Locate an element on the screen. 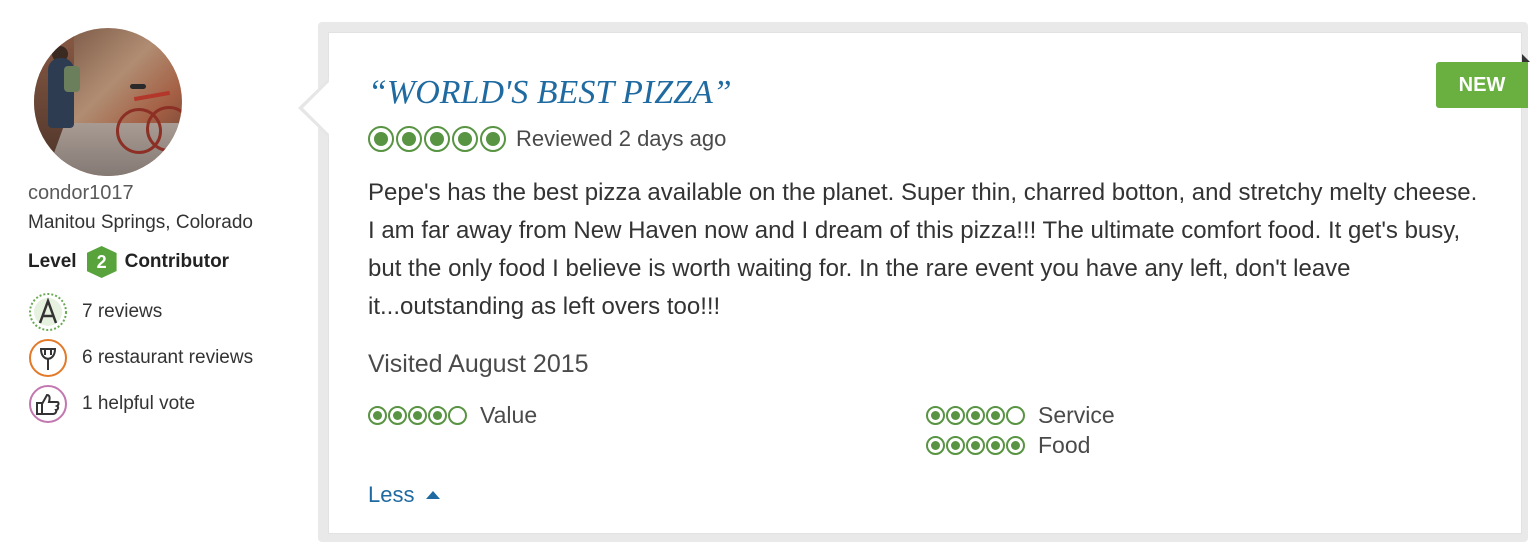  restaurant-icon is located at coordinates (48, 358).